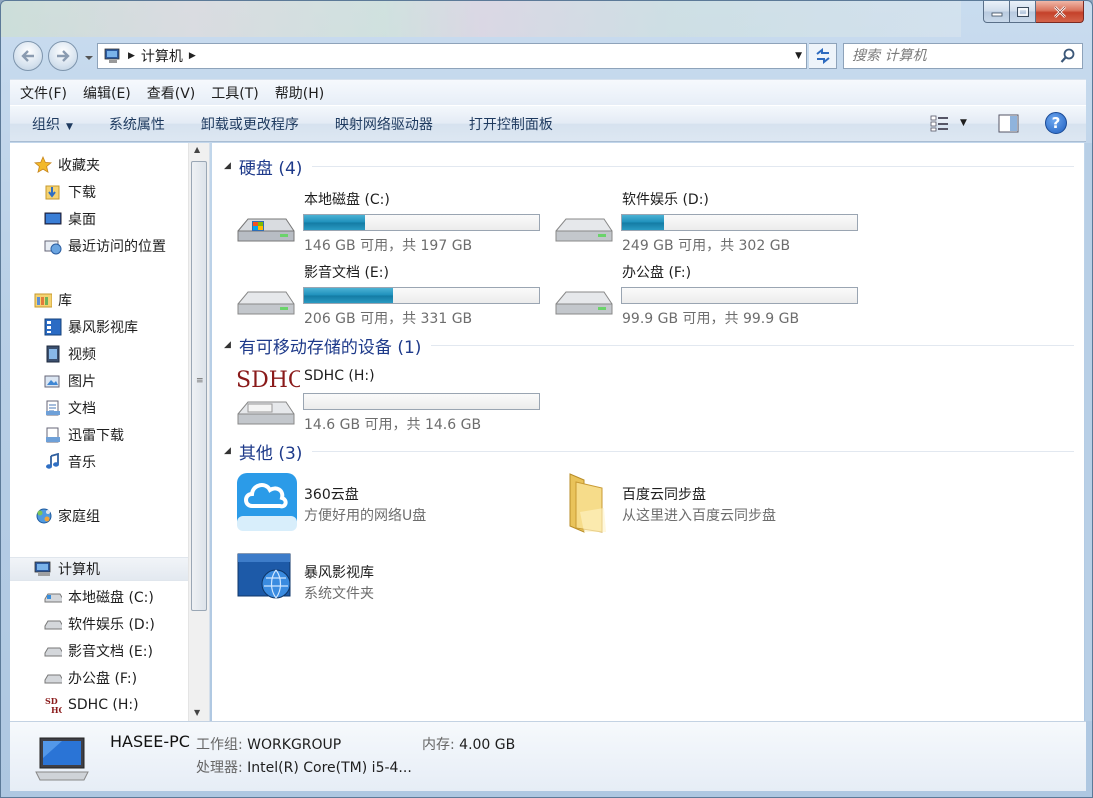  What do you see at coordinates (649, 345) in the screenshot?
I see `group-header-removable: ◢ 有可移动存储的设备 (1)` at bounding box center [649, 345].